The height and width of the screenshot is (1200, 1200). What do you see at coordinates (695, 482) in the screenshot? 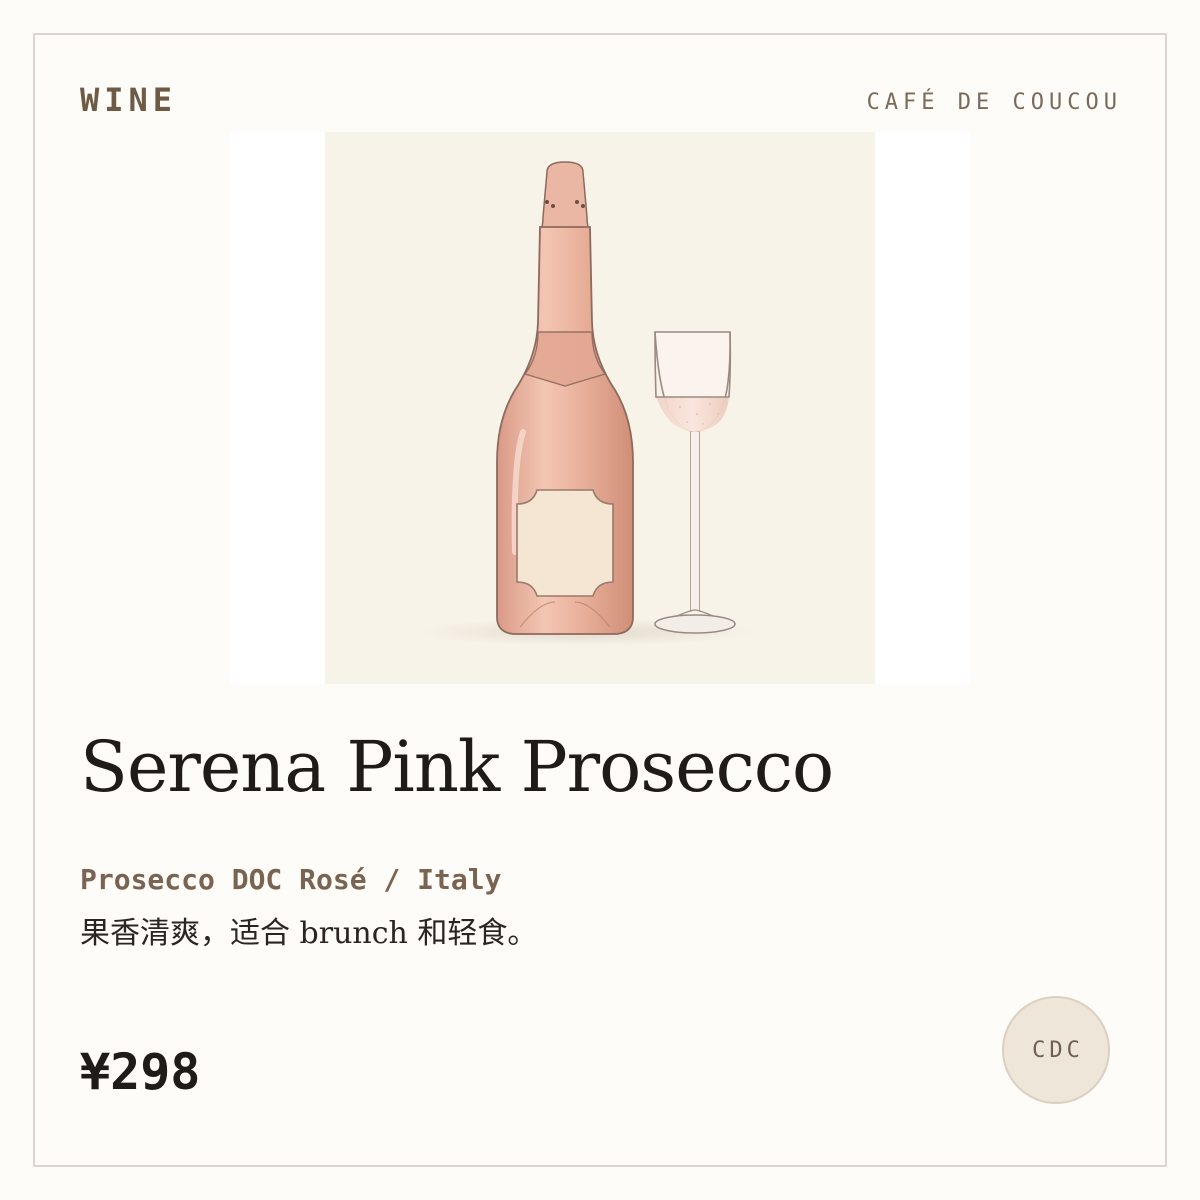
I see `champagne-flute-icon` at bounding box center [695, 482].